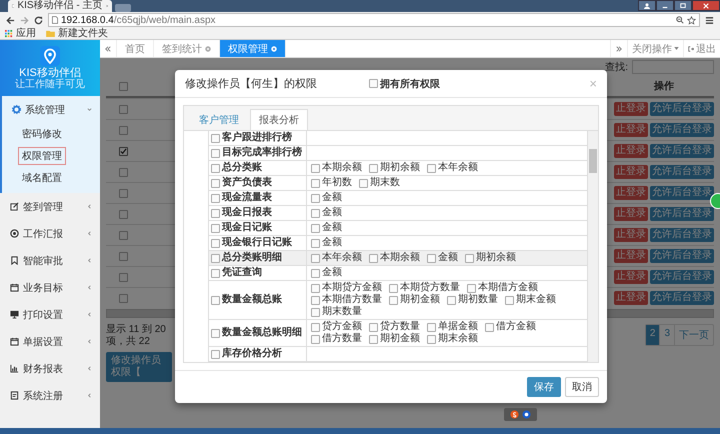 This screenshot has height=434, width=720. I want to click on maximize-button, so click(683, 5).